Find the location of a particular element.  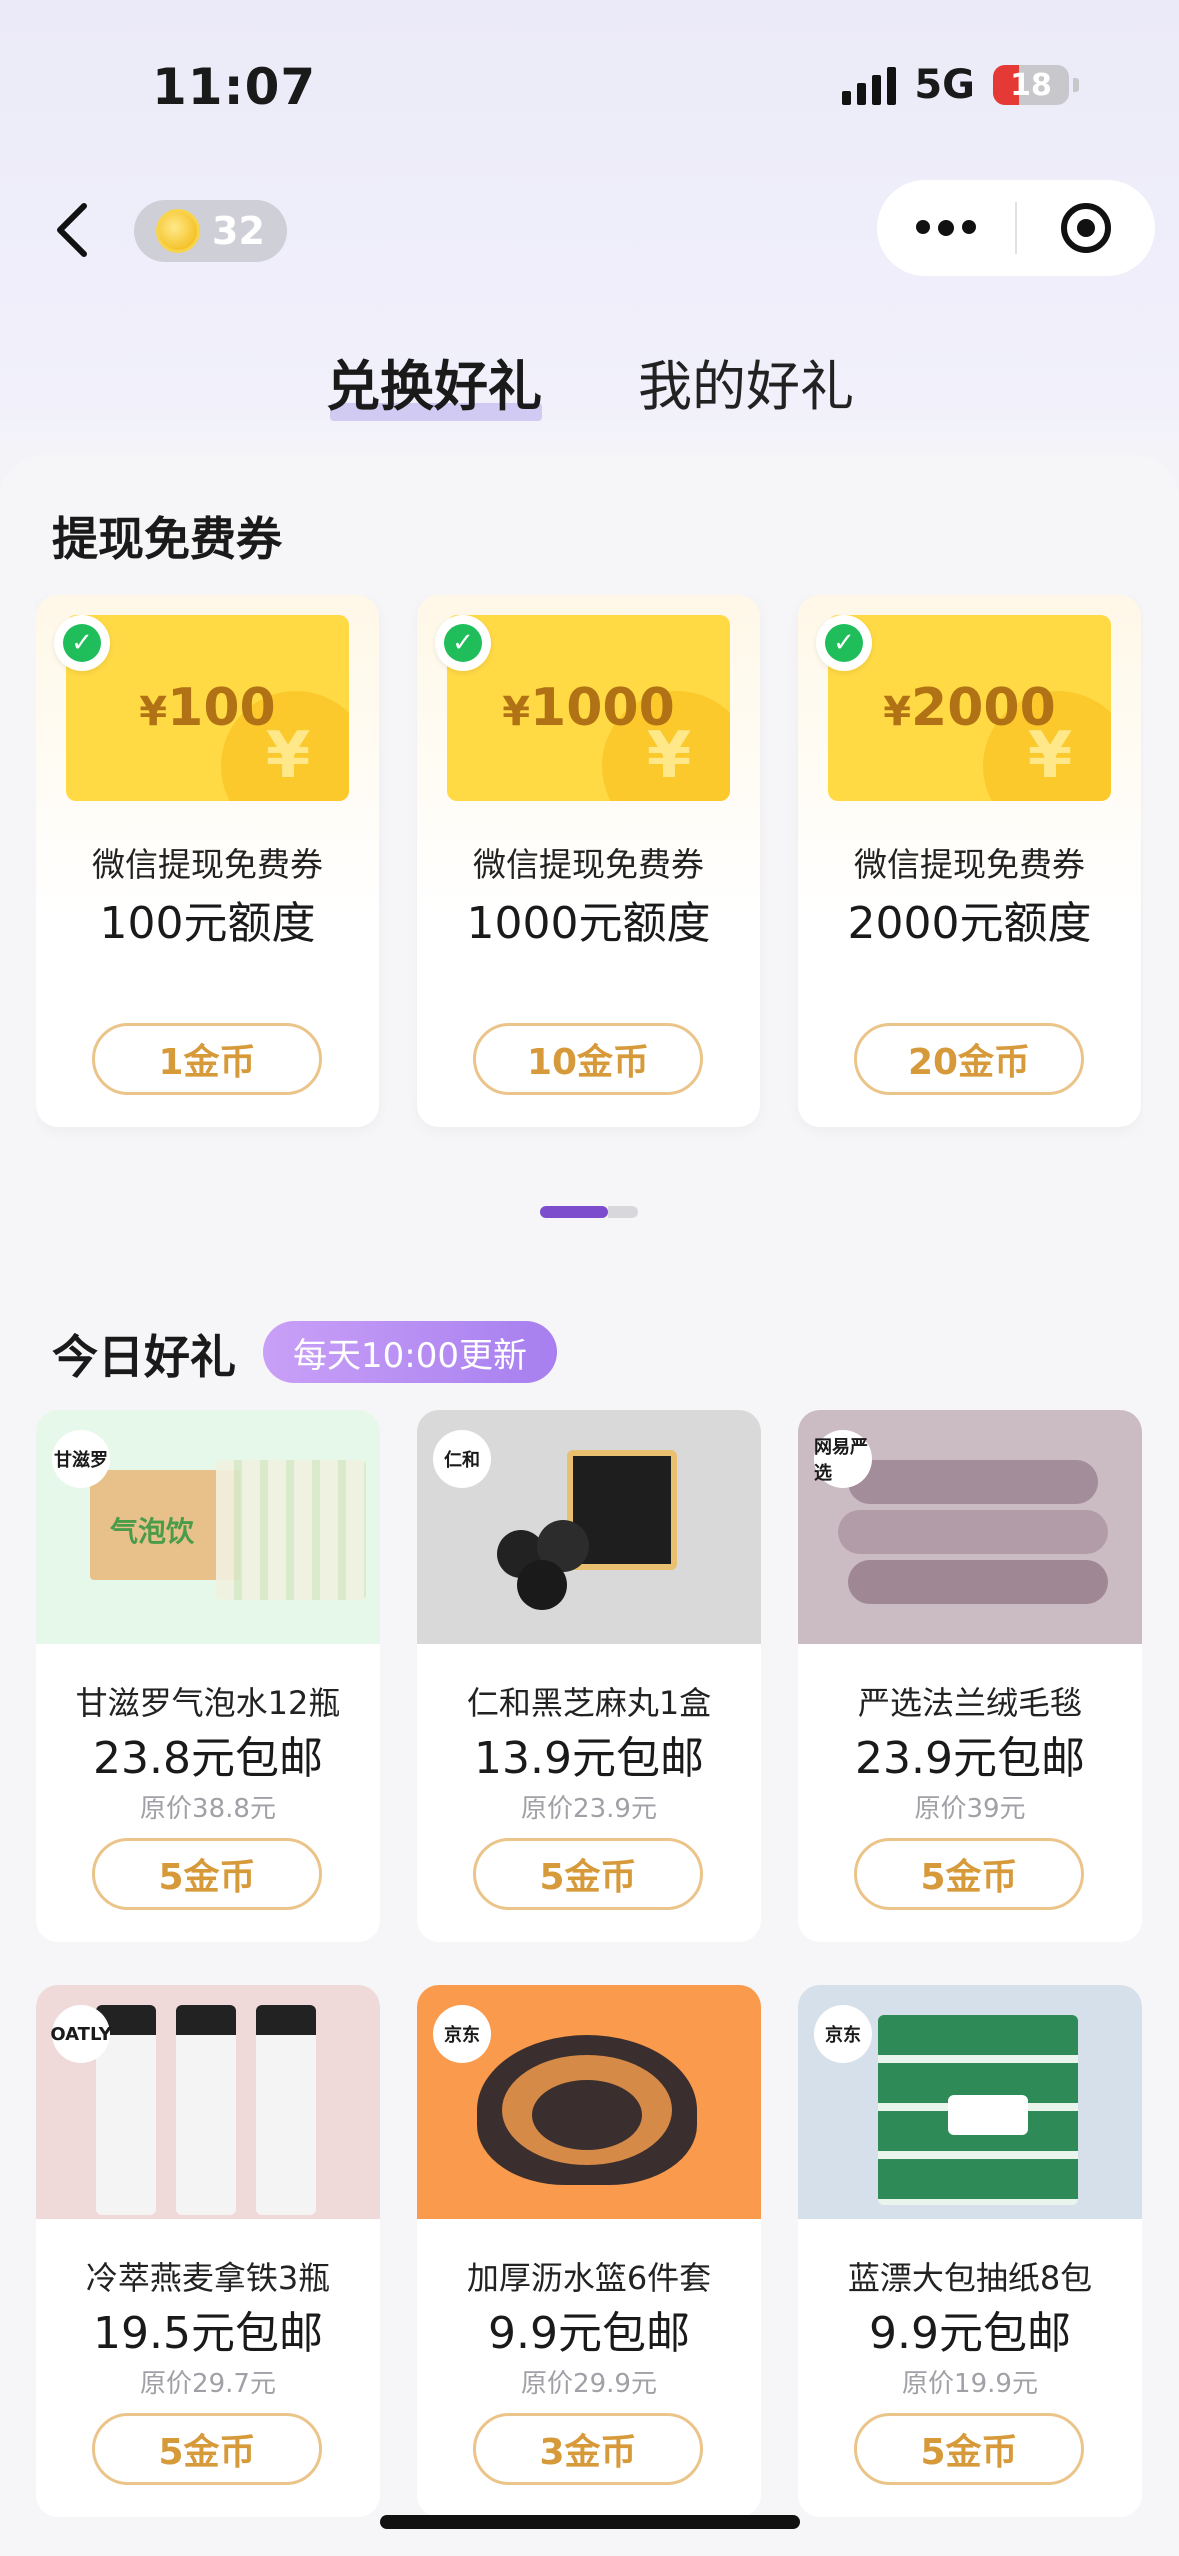

product-card: OATLY 冷萃燕麦拿铁3瓶 19.5元包邮原价29.7元 5金币 is located at coordinates (208, 2251).